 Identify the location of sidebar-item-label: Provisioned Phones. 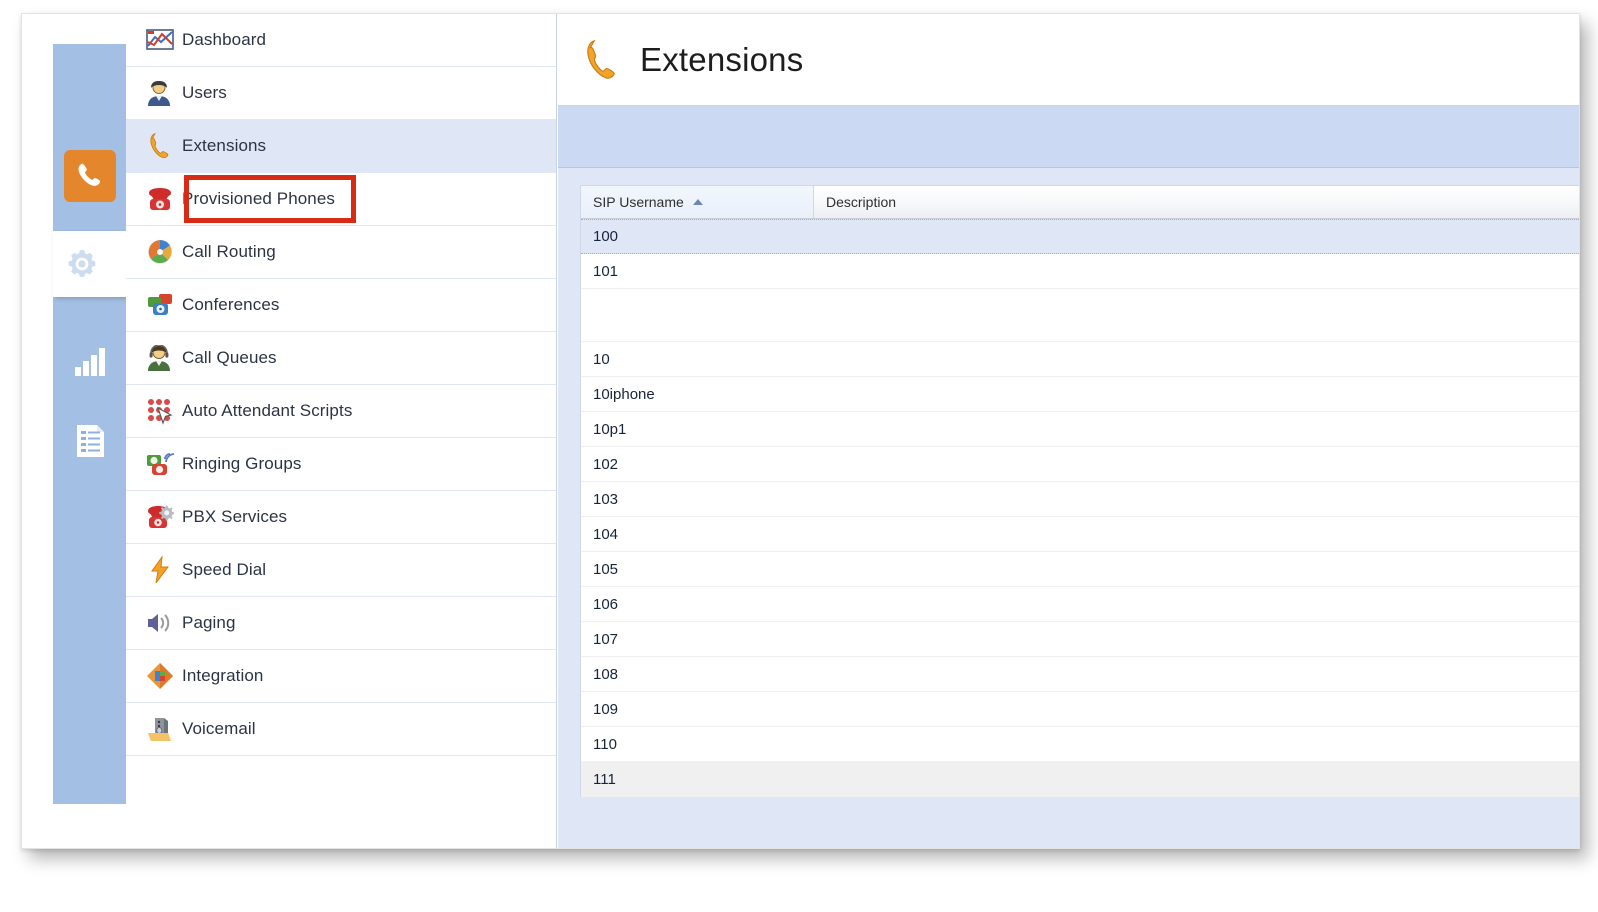
(259, 198).